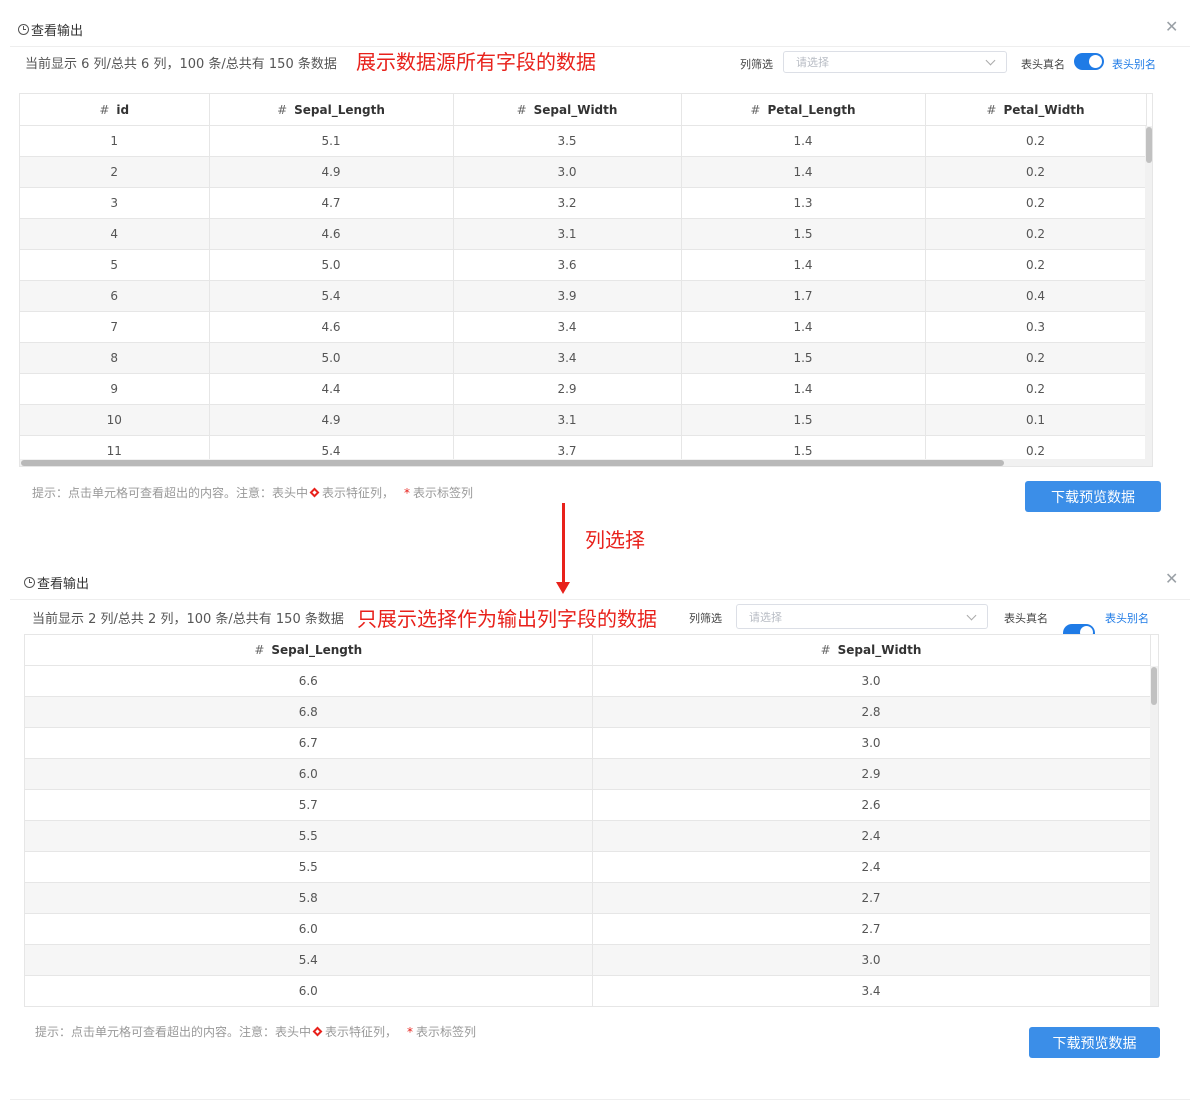 The image size is (1201, 1110). What do you see at coordinates (871, 712) in the screenshot?
I see `table-cell: 2.8` at bounding box center [871, 712].